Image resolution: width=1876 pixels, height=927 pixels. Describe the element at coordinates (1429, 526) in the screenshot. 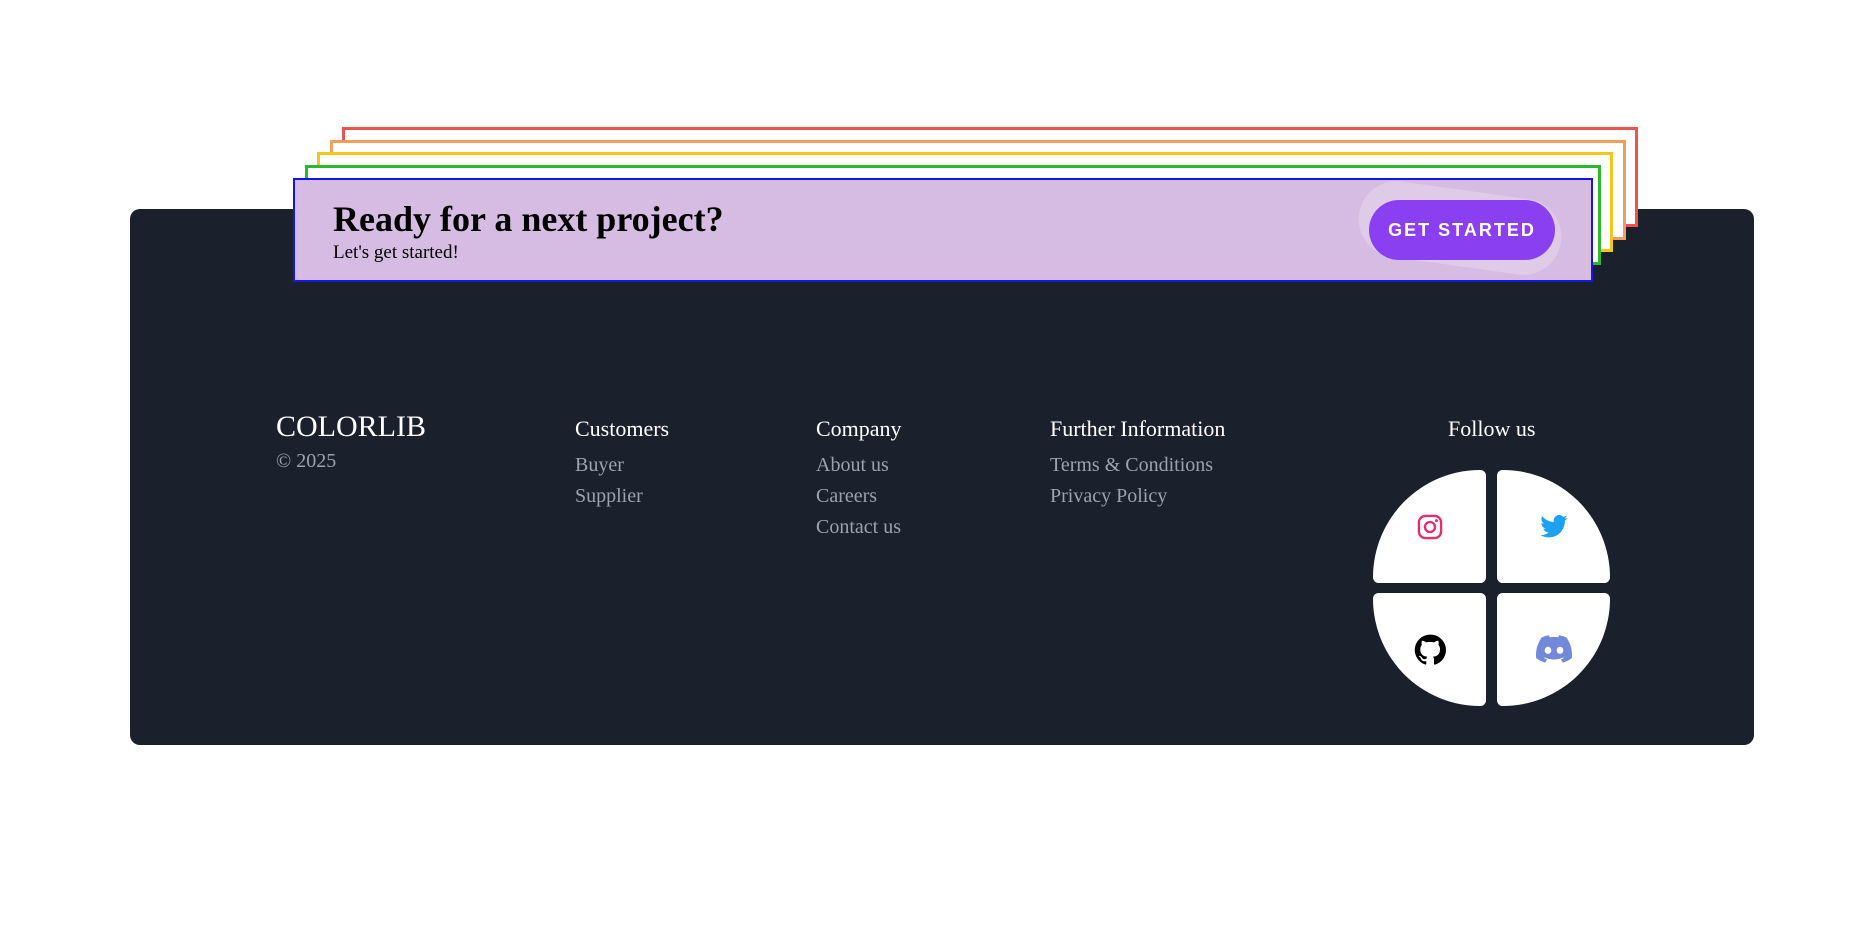

I see `instagram-icon` at that location.